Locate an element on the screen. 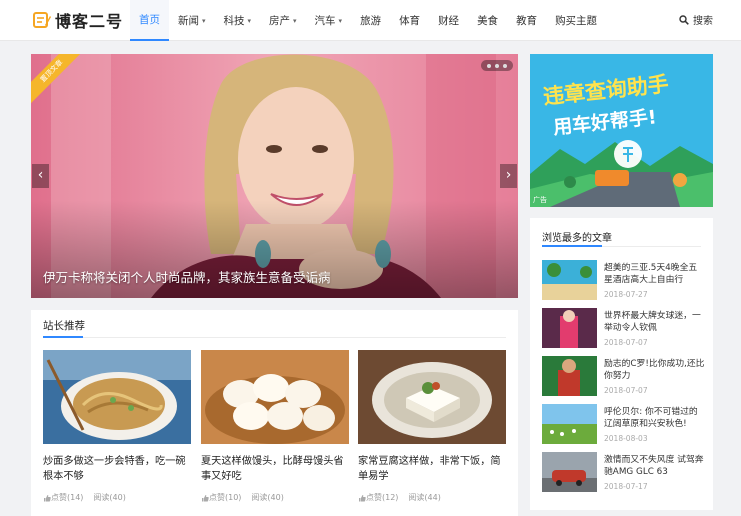 This screenshot has height=516, width=741. popular-item: 激情而又不失风度 试驾奔驰AMG GLC 63 2018-07-17 is located at coordinates (623, 473).